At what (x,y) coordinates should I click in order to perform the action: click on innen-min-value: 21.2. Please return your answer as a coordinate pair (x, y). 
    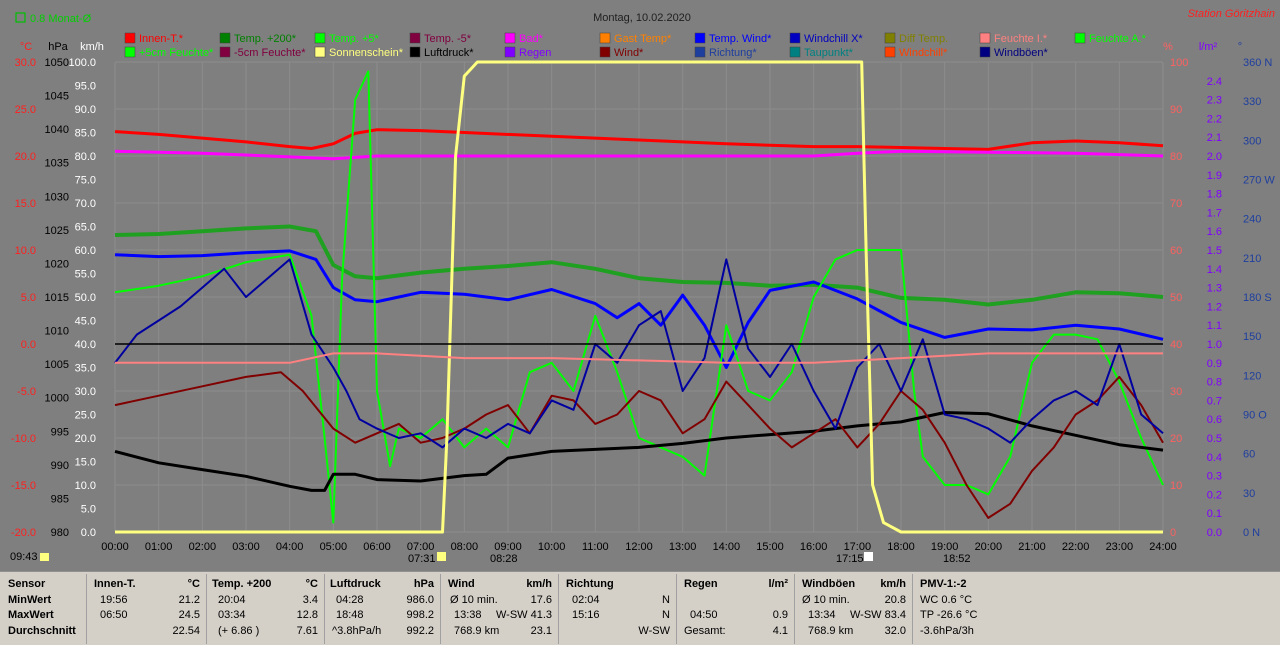
    Looking at the image, I should click on (189, 599).